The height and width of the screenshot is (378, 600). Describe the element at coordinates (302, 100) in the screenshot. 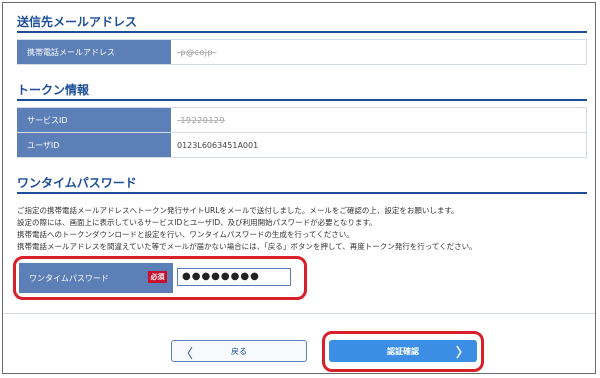

I see `token-section-rule` at that location.